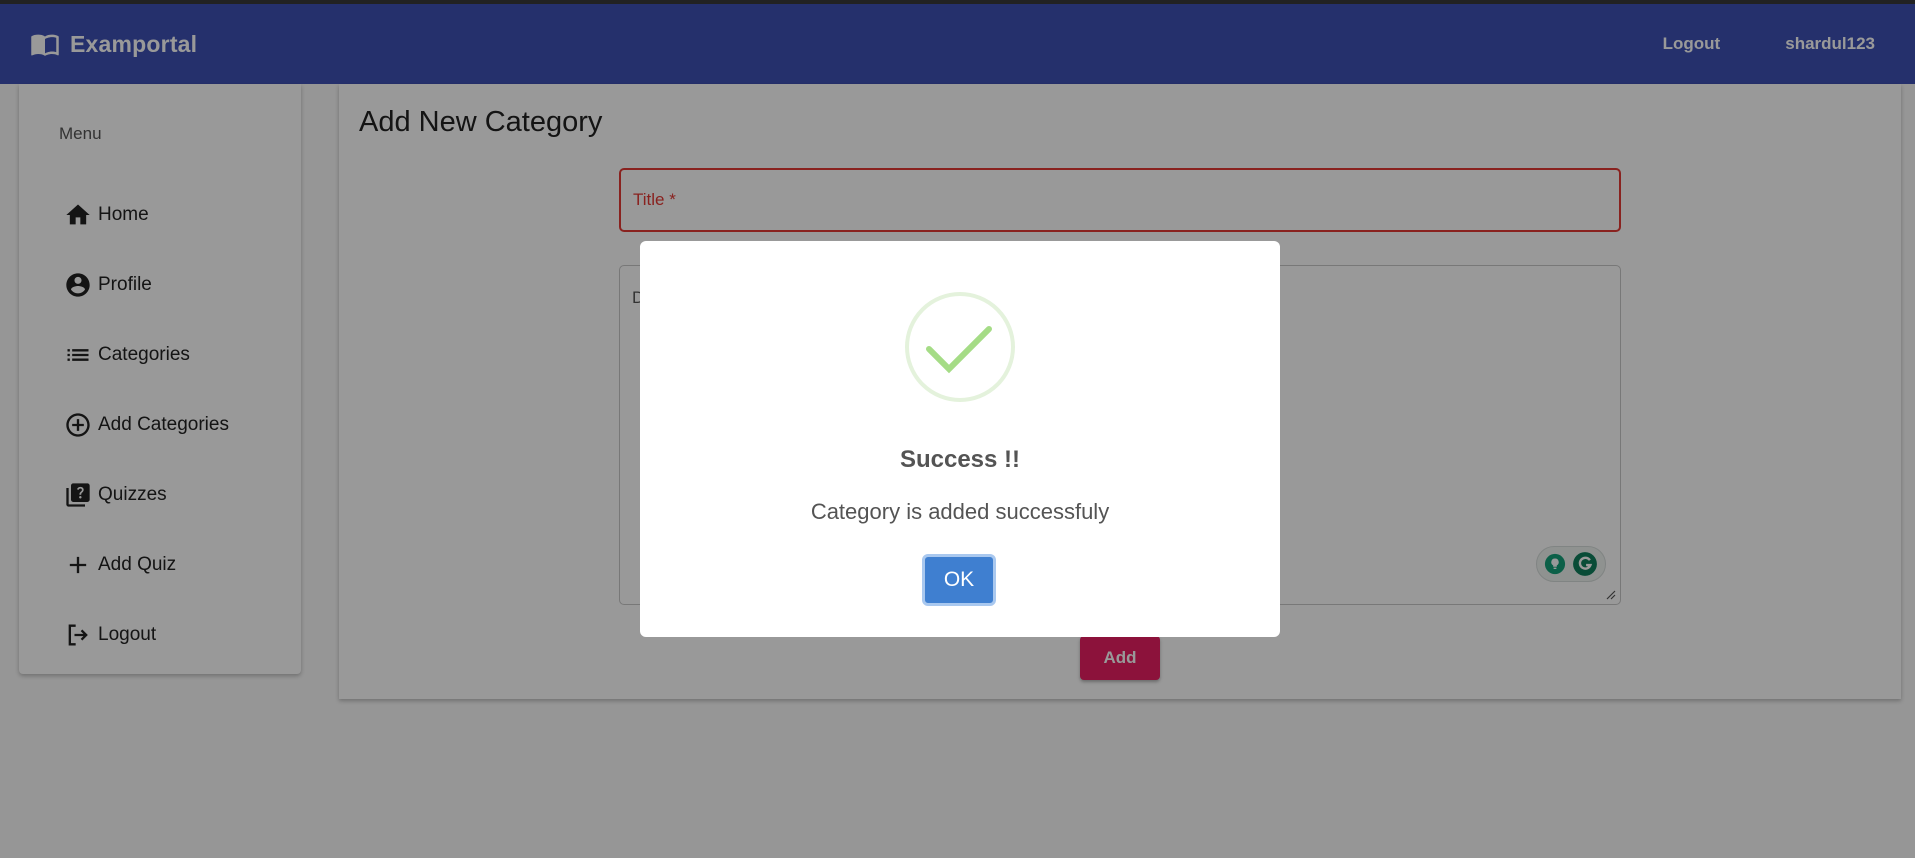 Image resolution: width=1915 pixels, height=858 pixels. I want to click on success-check-icon, so click(960, 347).